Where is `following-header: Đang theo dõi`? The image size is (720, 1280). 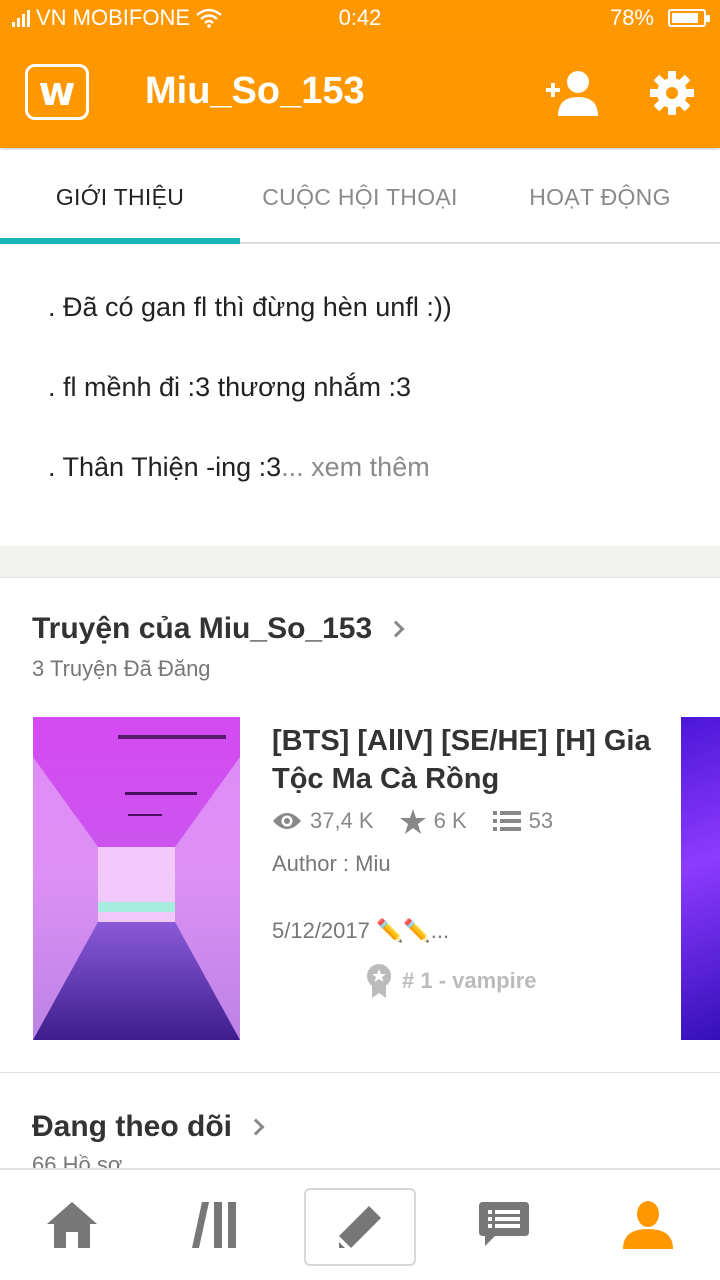 following-header: Đang theo dõi is located at coordinates (148, 1127).